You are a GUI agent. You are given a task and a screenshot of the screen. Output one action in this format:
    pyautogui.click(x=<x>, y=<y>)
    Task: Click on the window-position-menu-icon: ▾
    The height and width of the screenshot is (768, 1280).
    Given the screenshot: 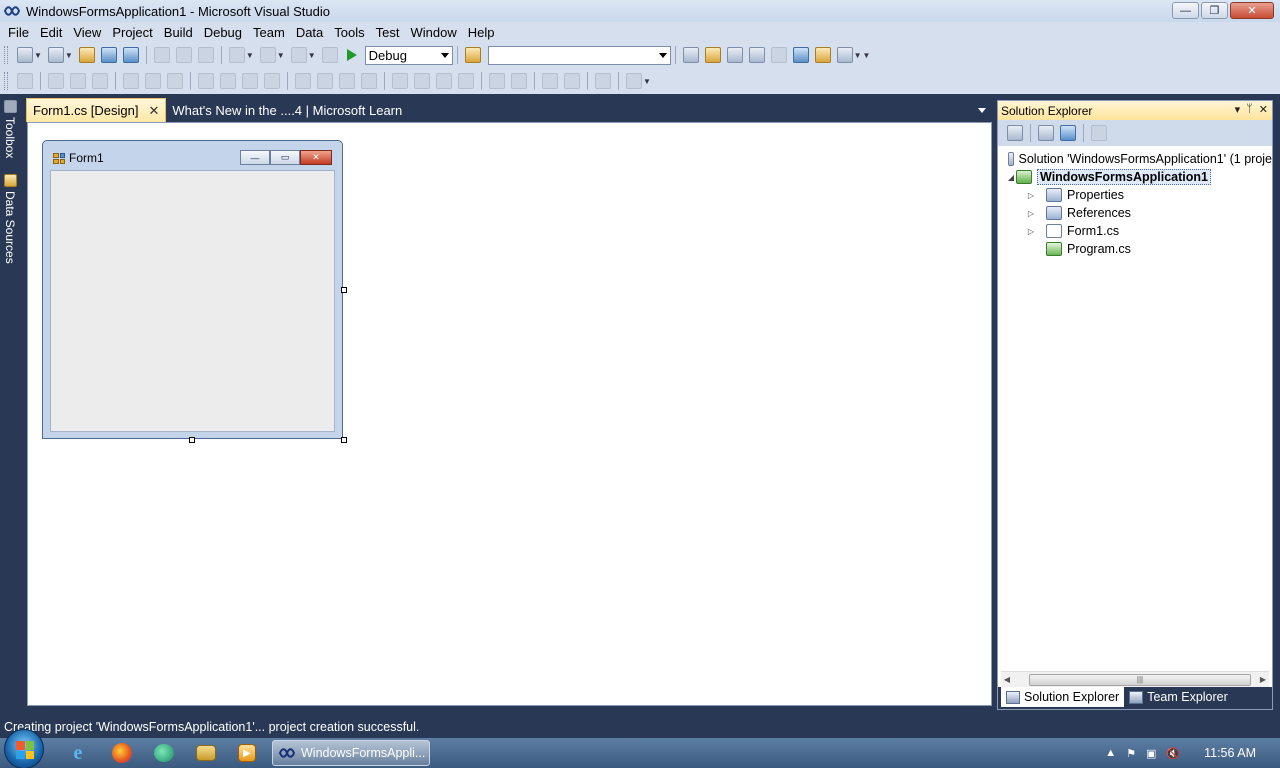 What is the action you would take?
    pyautogui.click(x=1238, y=109)
    